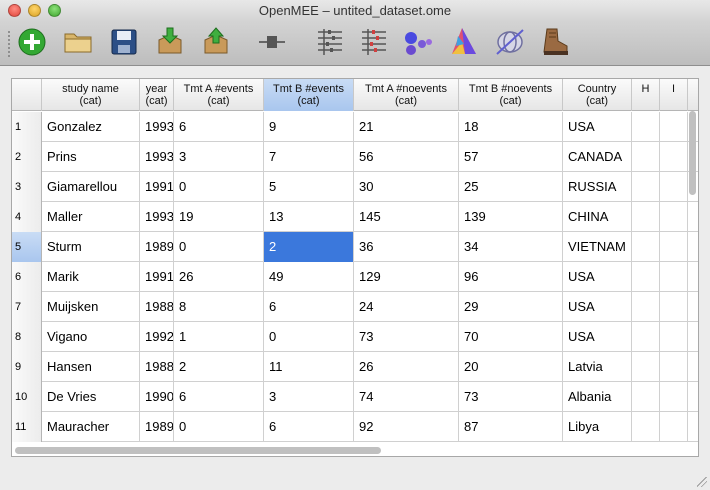  I want to click on meta-analysis-button, so click(330, 44).